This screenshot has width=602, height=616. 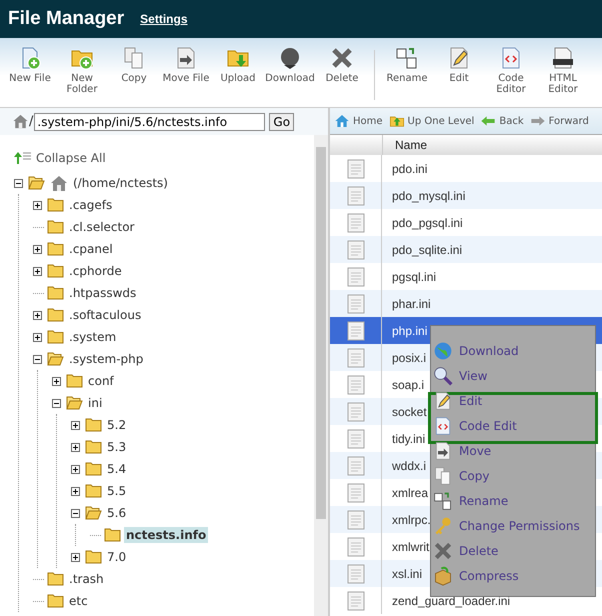 I want to click on toolbar-button: Move File, so click(x=186, y=65).